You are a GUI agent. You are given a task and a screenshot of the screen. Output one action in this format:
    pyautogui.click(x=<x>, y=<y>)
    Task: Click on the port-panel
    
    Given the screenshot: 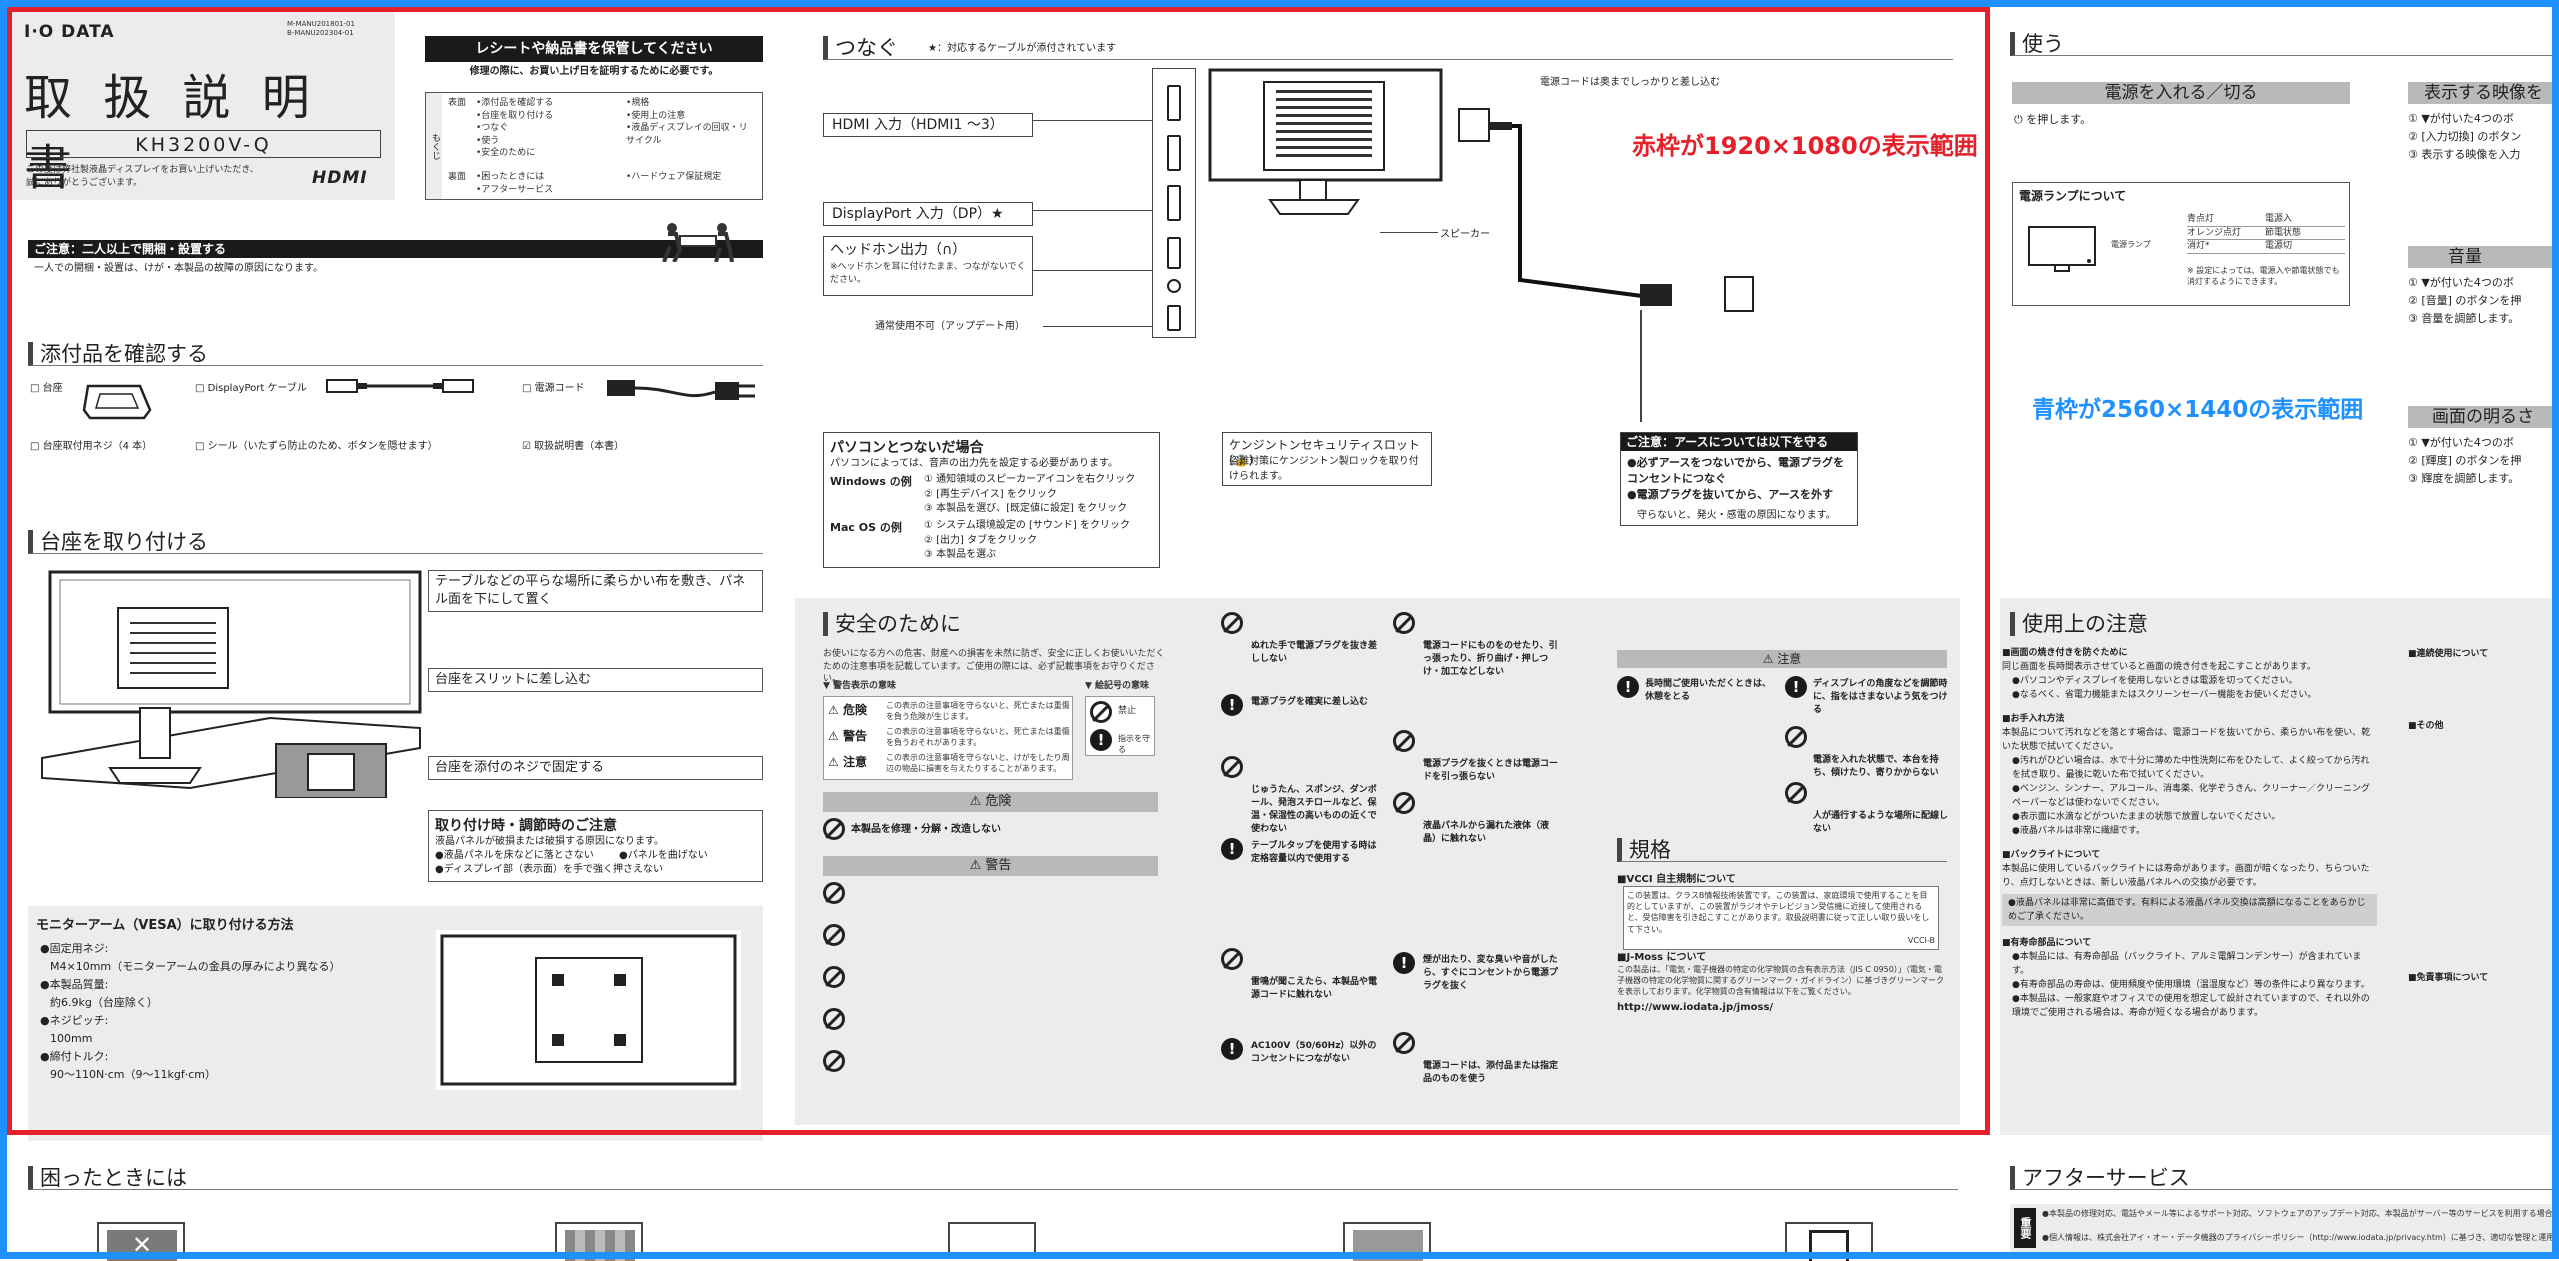 What is the action you would take?
    pyautogui.click(x=1174, y=203)
    